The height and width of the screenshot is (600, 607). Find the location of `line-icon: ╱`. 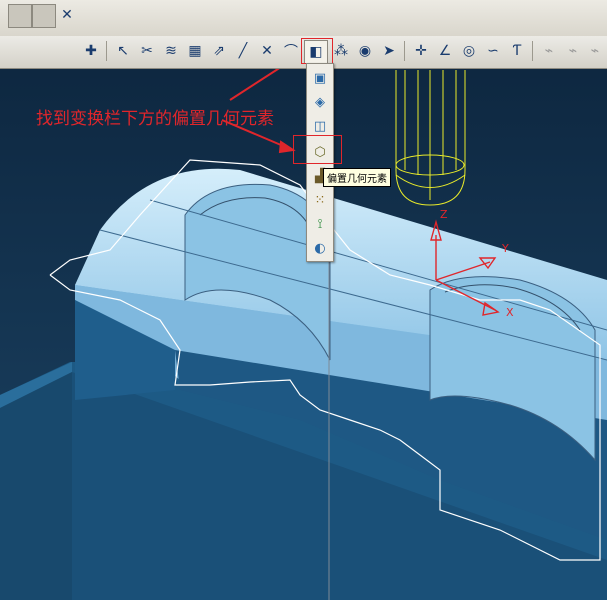

line-icon: ╱ is located at coordinates (243, 51).